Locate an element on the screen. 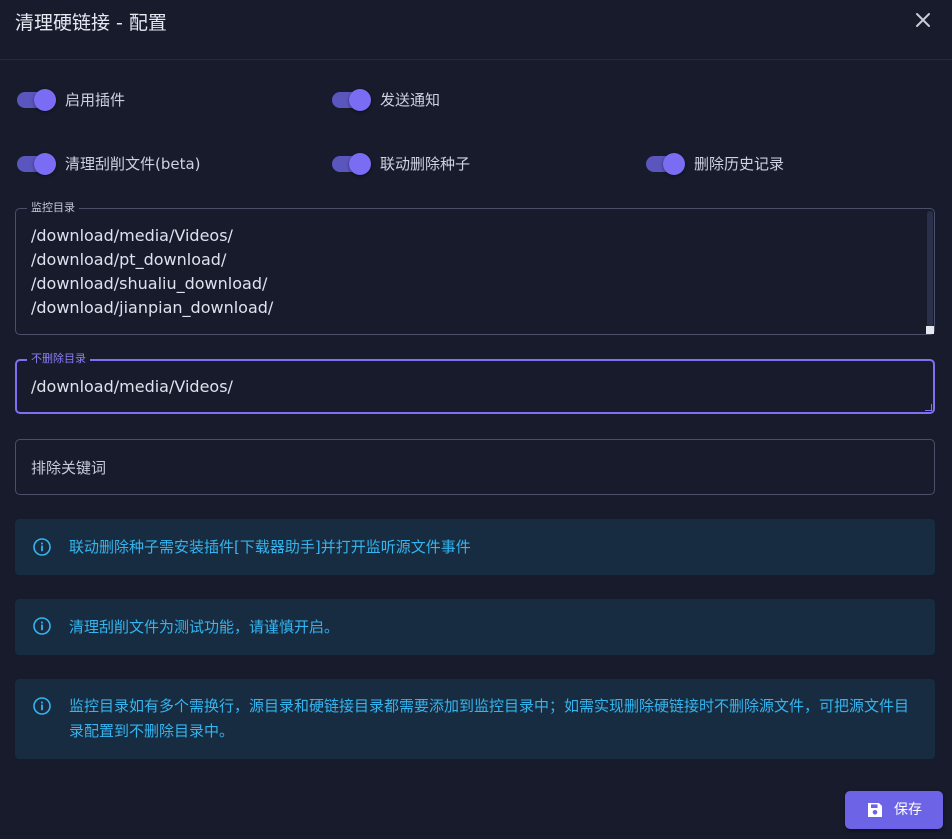  switch-clean-scraped-files: 清理刮削文件(beta) is located at coordinates (109, 164).